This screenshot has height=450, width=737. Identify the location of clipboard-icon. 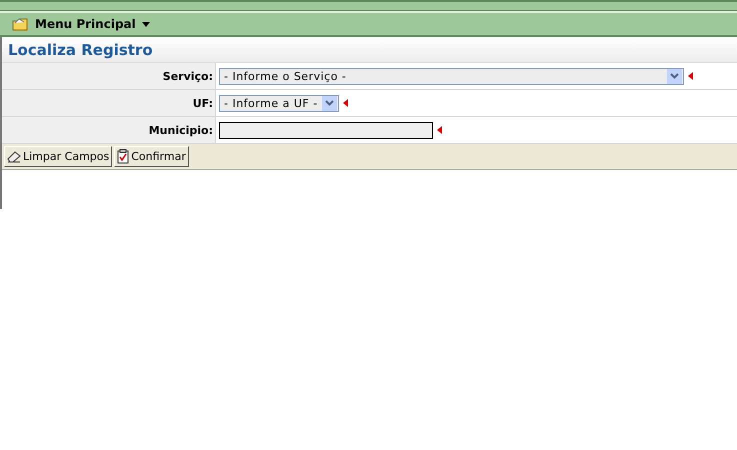
(123, 156).